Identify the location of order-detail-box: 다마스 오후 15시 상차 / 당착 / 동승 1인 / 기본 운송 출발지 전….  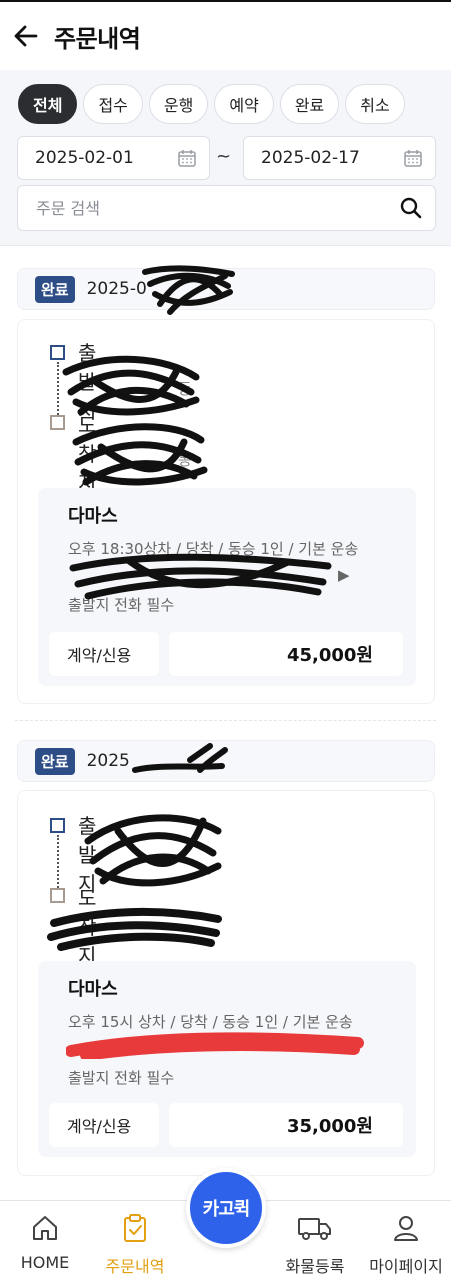
(227, 1059).